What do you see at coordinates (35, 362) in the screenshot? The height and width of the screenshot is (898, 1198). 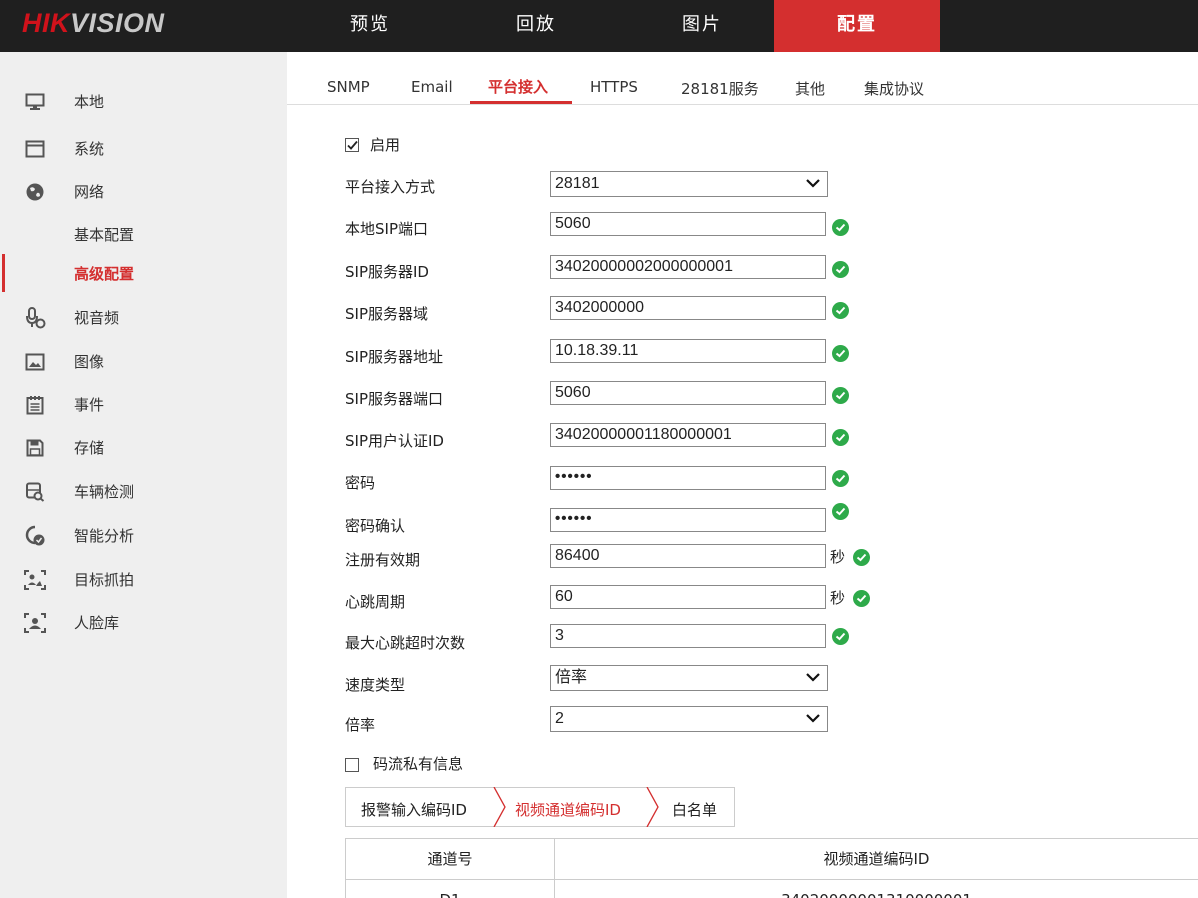 I see `image-icon` at bounding box center [35, 362].